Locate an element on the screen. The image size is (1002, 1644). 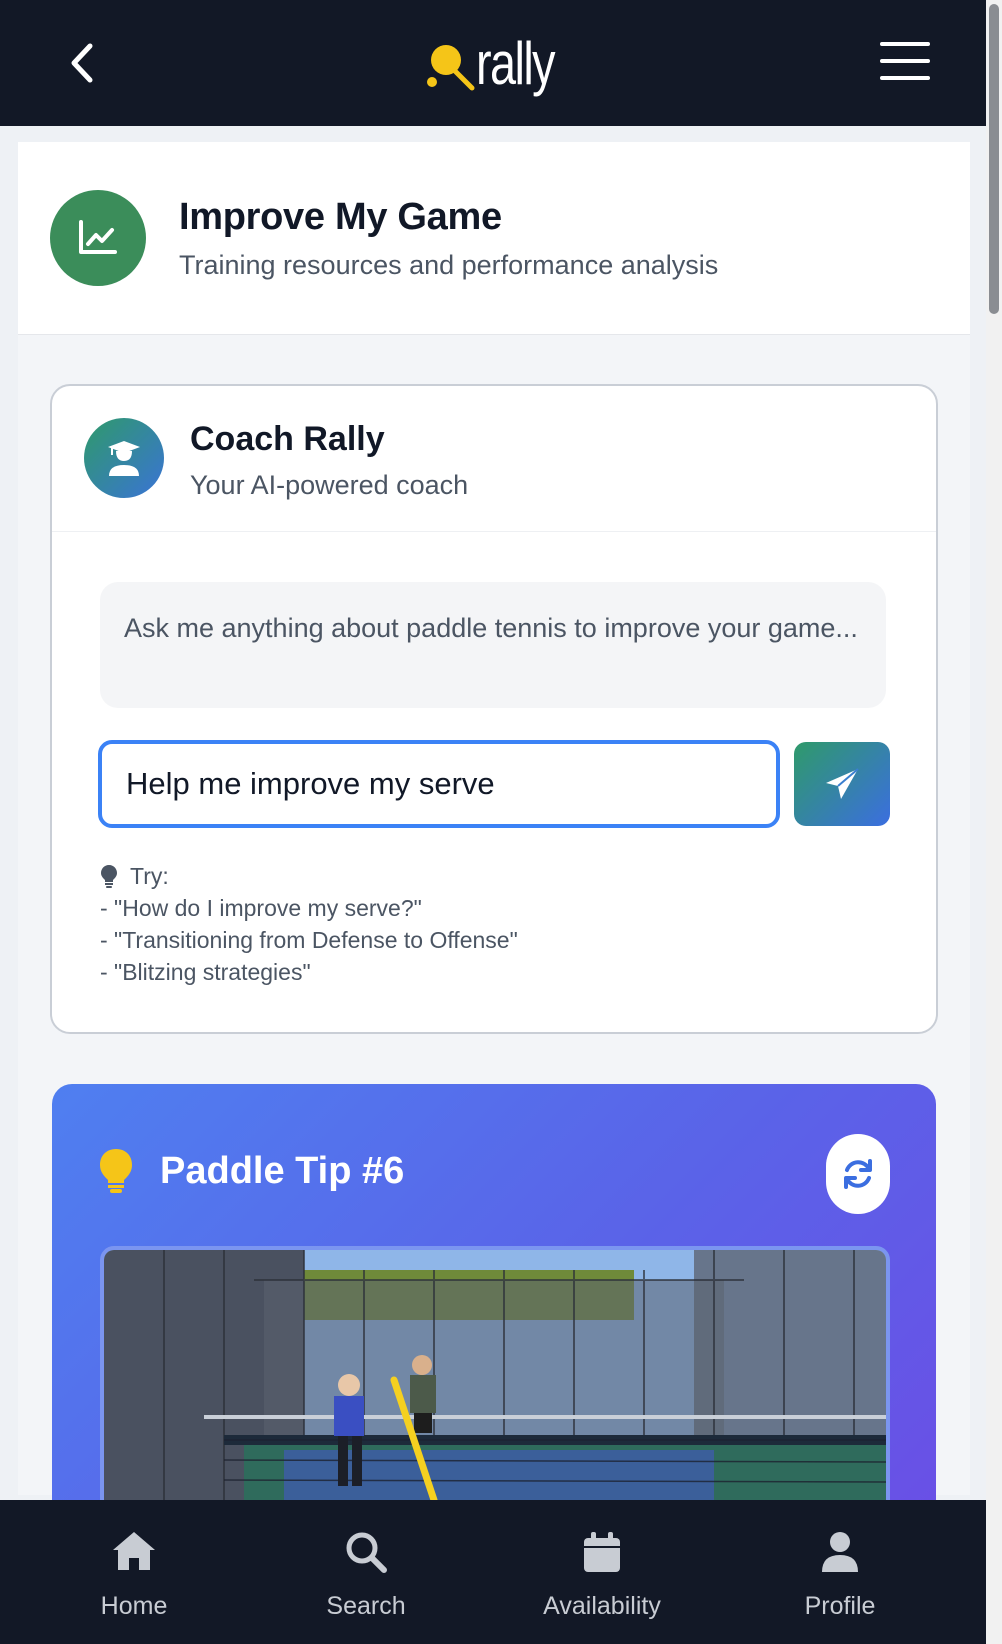
logo-text: rally is located at coordinates (516, 63).